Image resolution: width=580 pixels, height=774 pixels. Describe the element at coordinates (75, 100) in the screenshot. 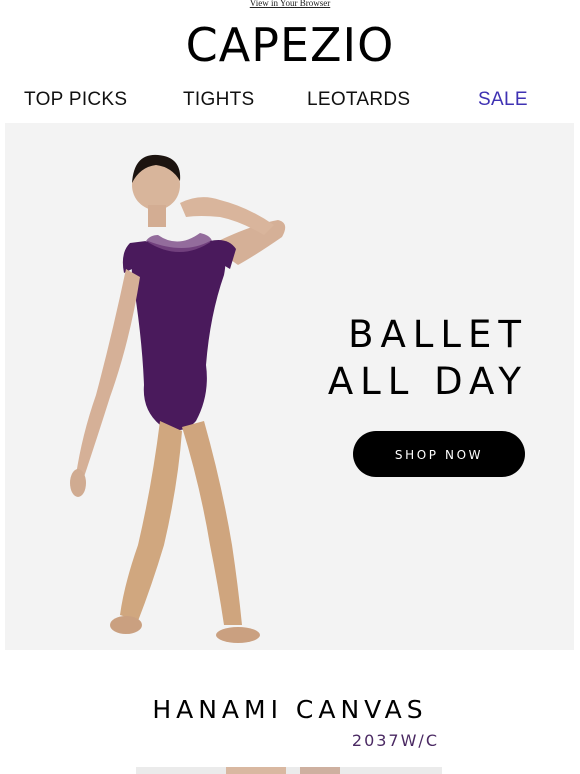

I see `nav-item-top-picks: TOP PICKS` at that location.